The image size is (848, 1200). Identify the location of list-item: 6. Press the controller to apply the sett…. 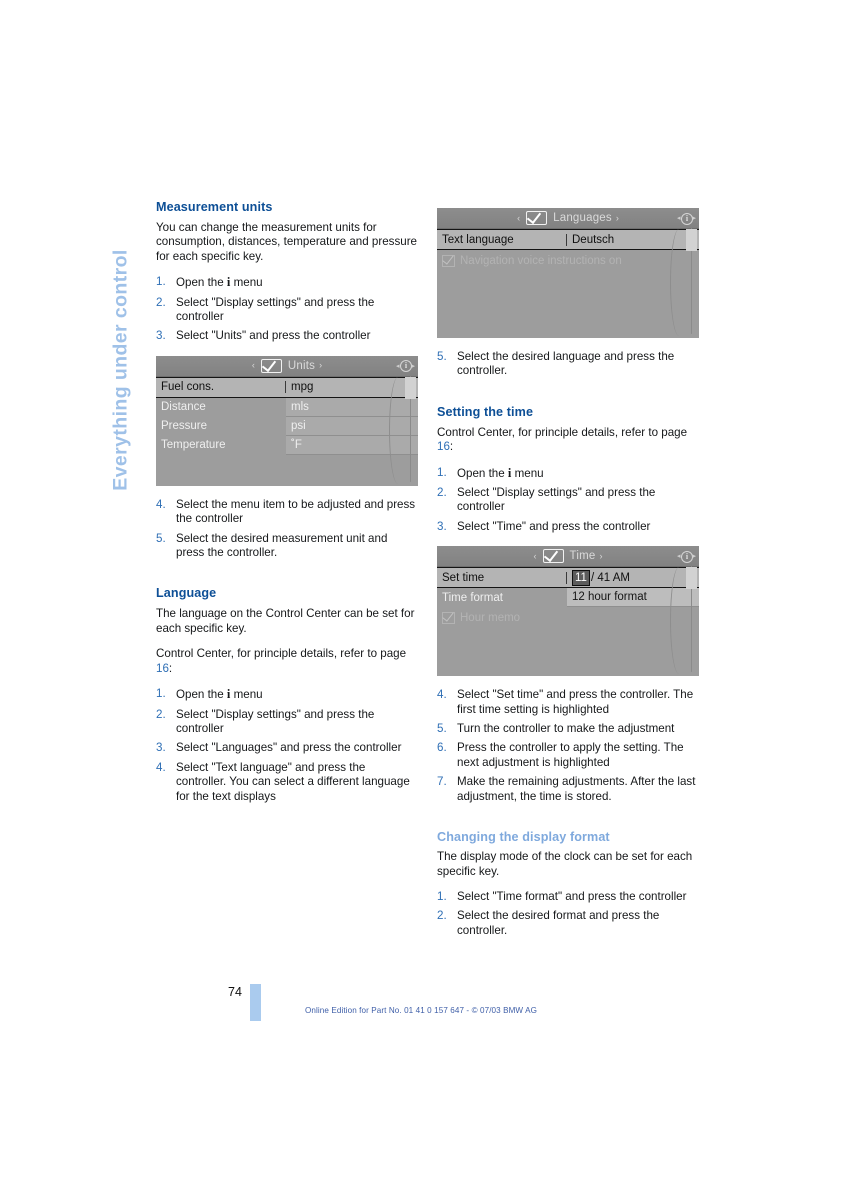
(568, 755).